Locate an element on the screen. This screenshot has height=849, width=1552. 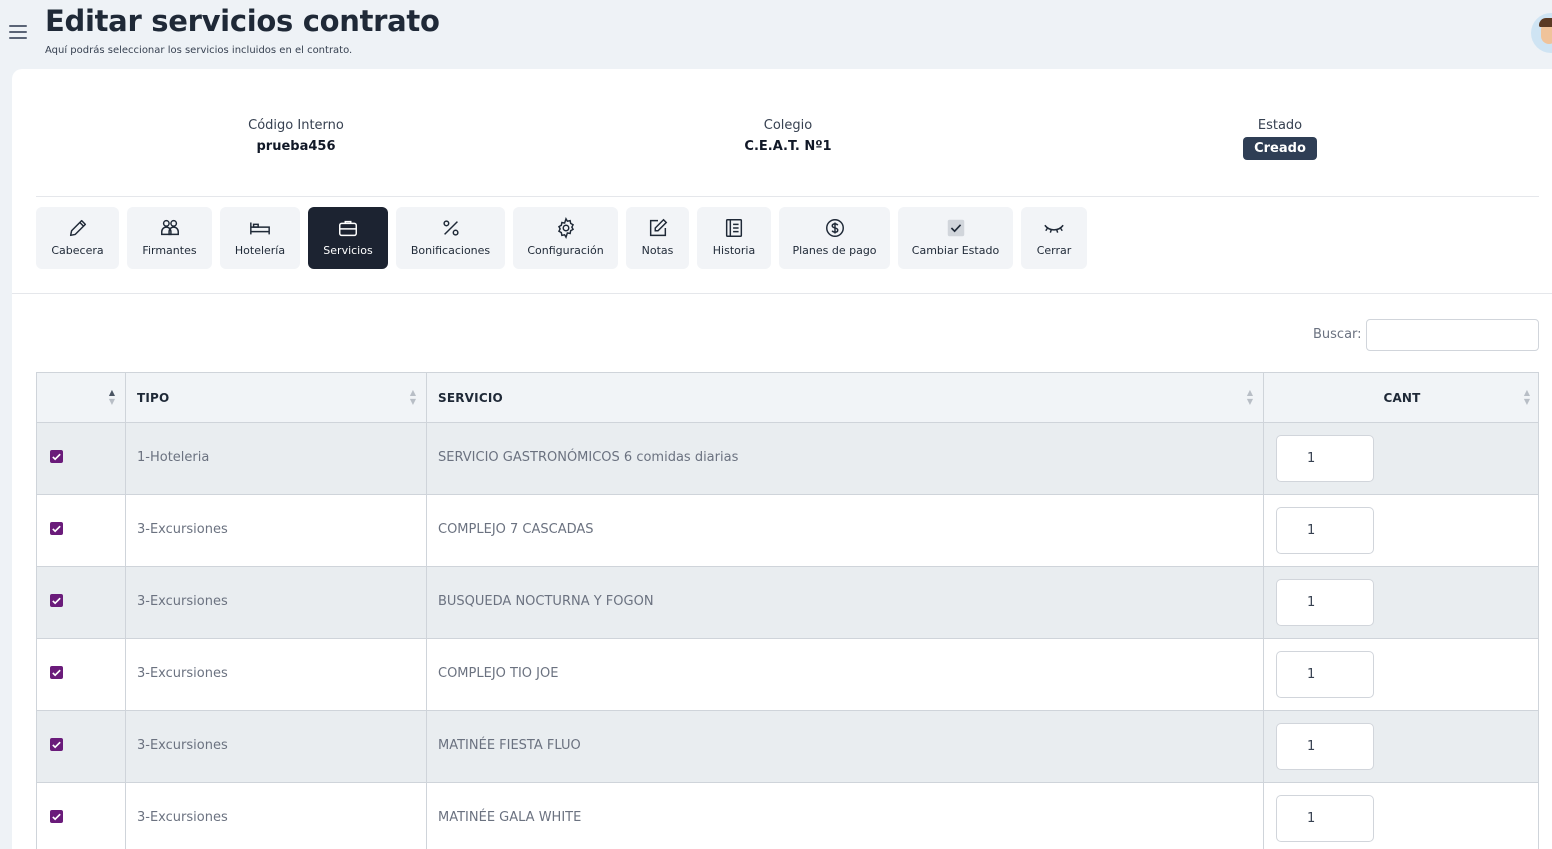
info-codigo: Código Interno prueba456 is located at coordinates (296, 136).